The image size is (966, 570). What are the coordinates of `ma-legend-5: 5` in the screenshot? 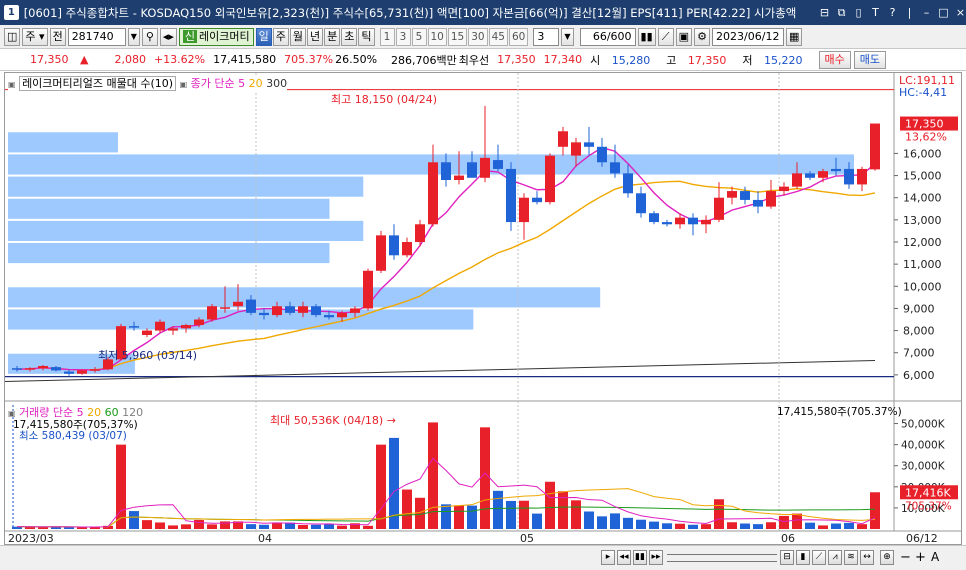 It's located at (242, 83).